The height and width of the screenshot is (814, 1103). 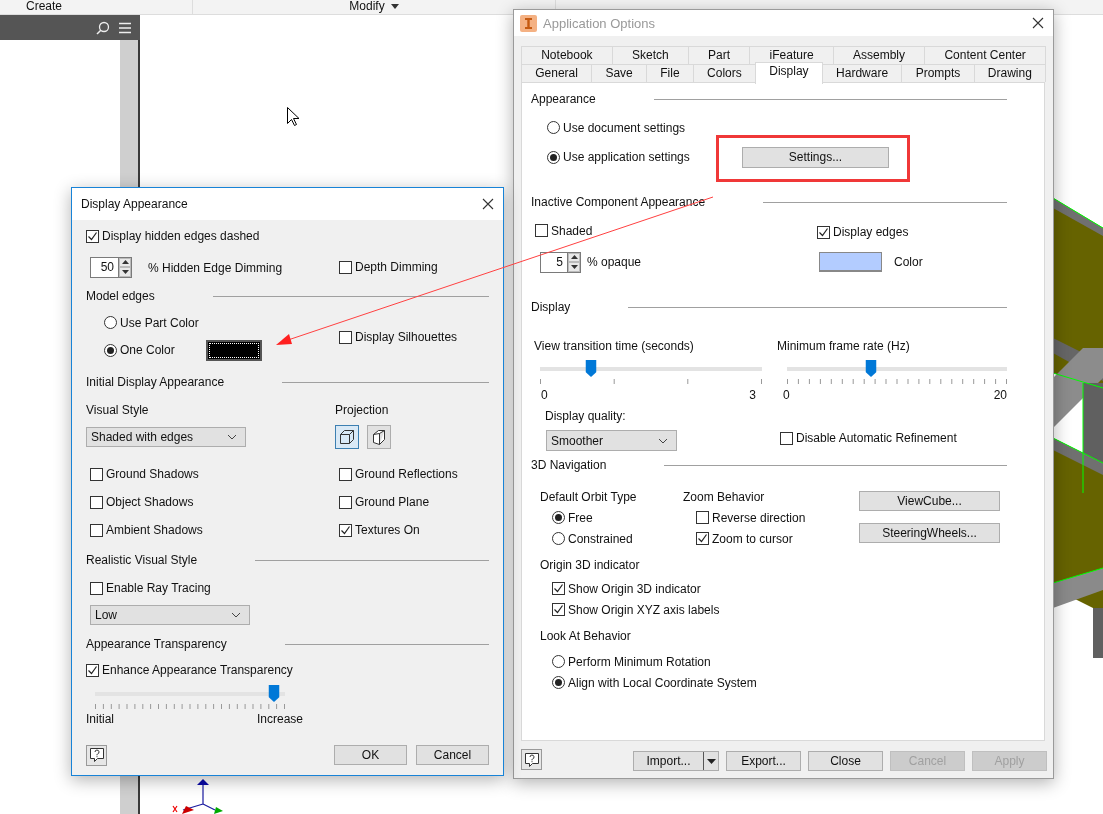 What do you see at coordinates (150, 502) in the screenshot?
I see `checkbox-label: Object Shadows` at bounding box center [150, 502].